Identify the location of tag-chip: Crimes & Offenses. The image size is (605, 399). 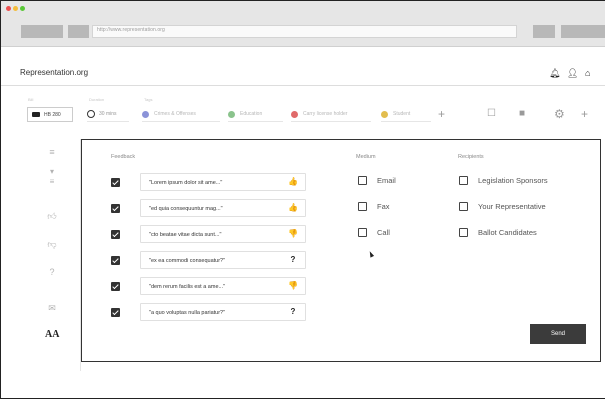
(181, 114).